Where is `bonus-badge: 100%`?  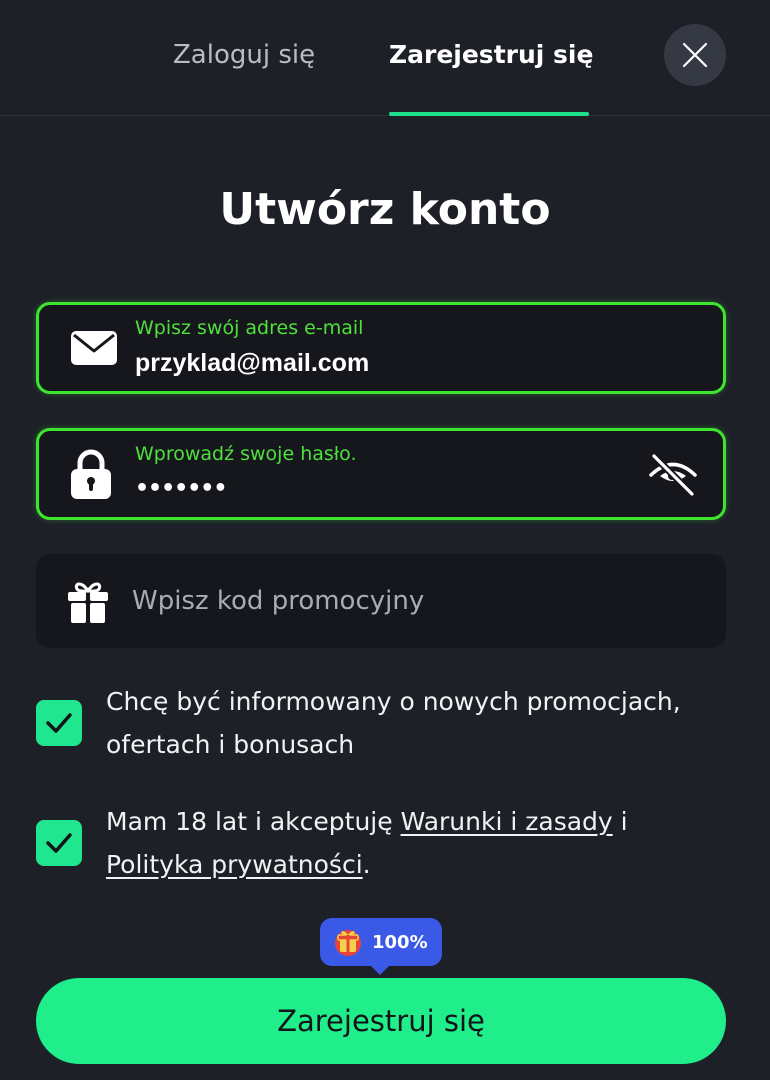
bonus-badge: 100% is located at coordinates (381, 946).